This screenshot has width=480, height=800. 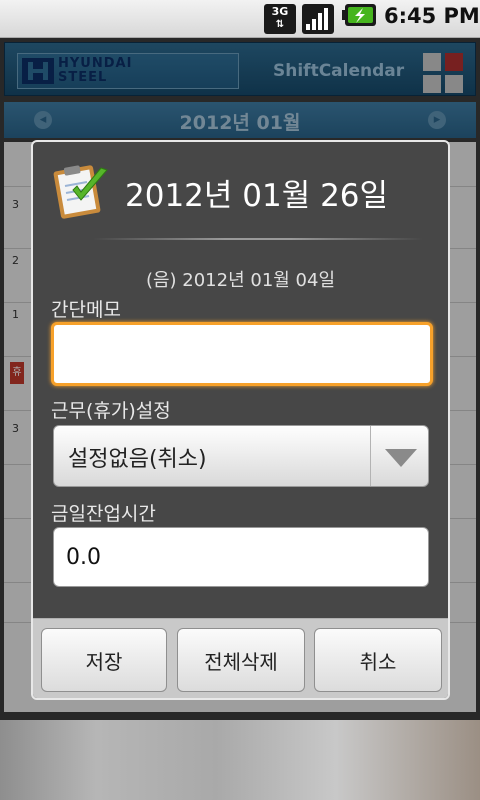 I want to click on cancel-button: 취소, so click(x=378, y=660).